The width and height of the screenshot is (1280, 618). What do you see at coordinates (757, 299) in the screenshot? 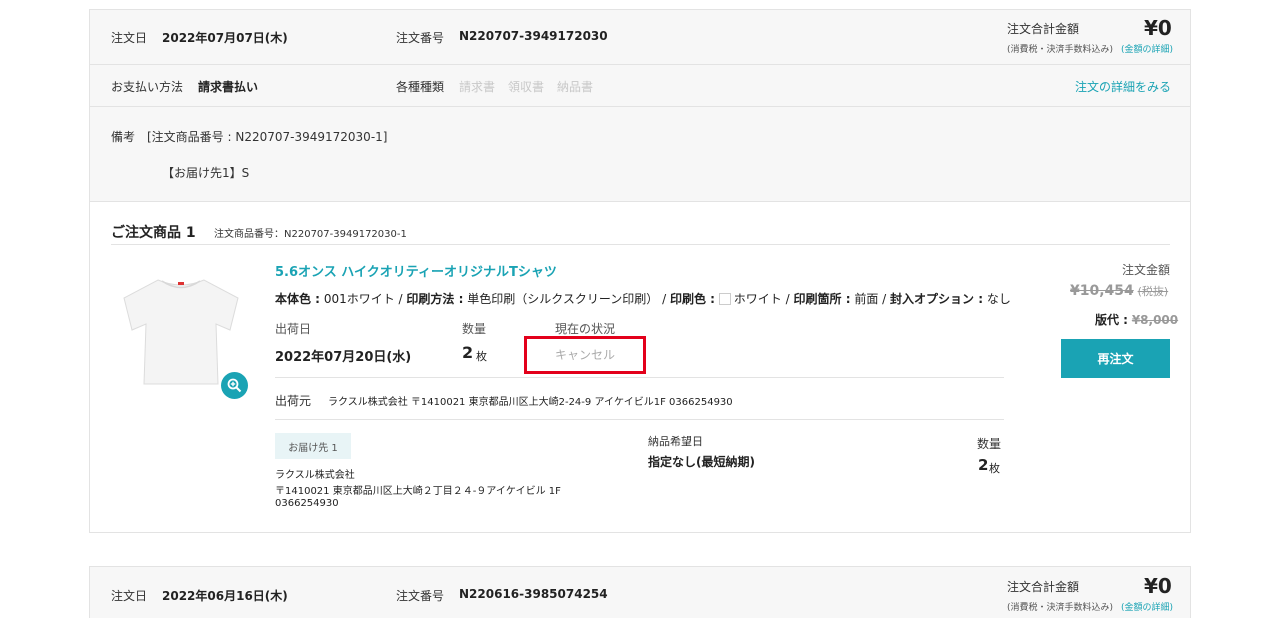
I see `print-color: ホワイト` at bounding box center [757, 299].